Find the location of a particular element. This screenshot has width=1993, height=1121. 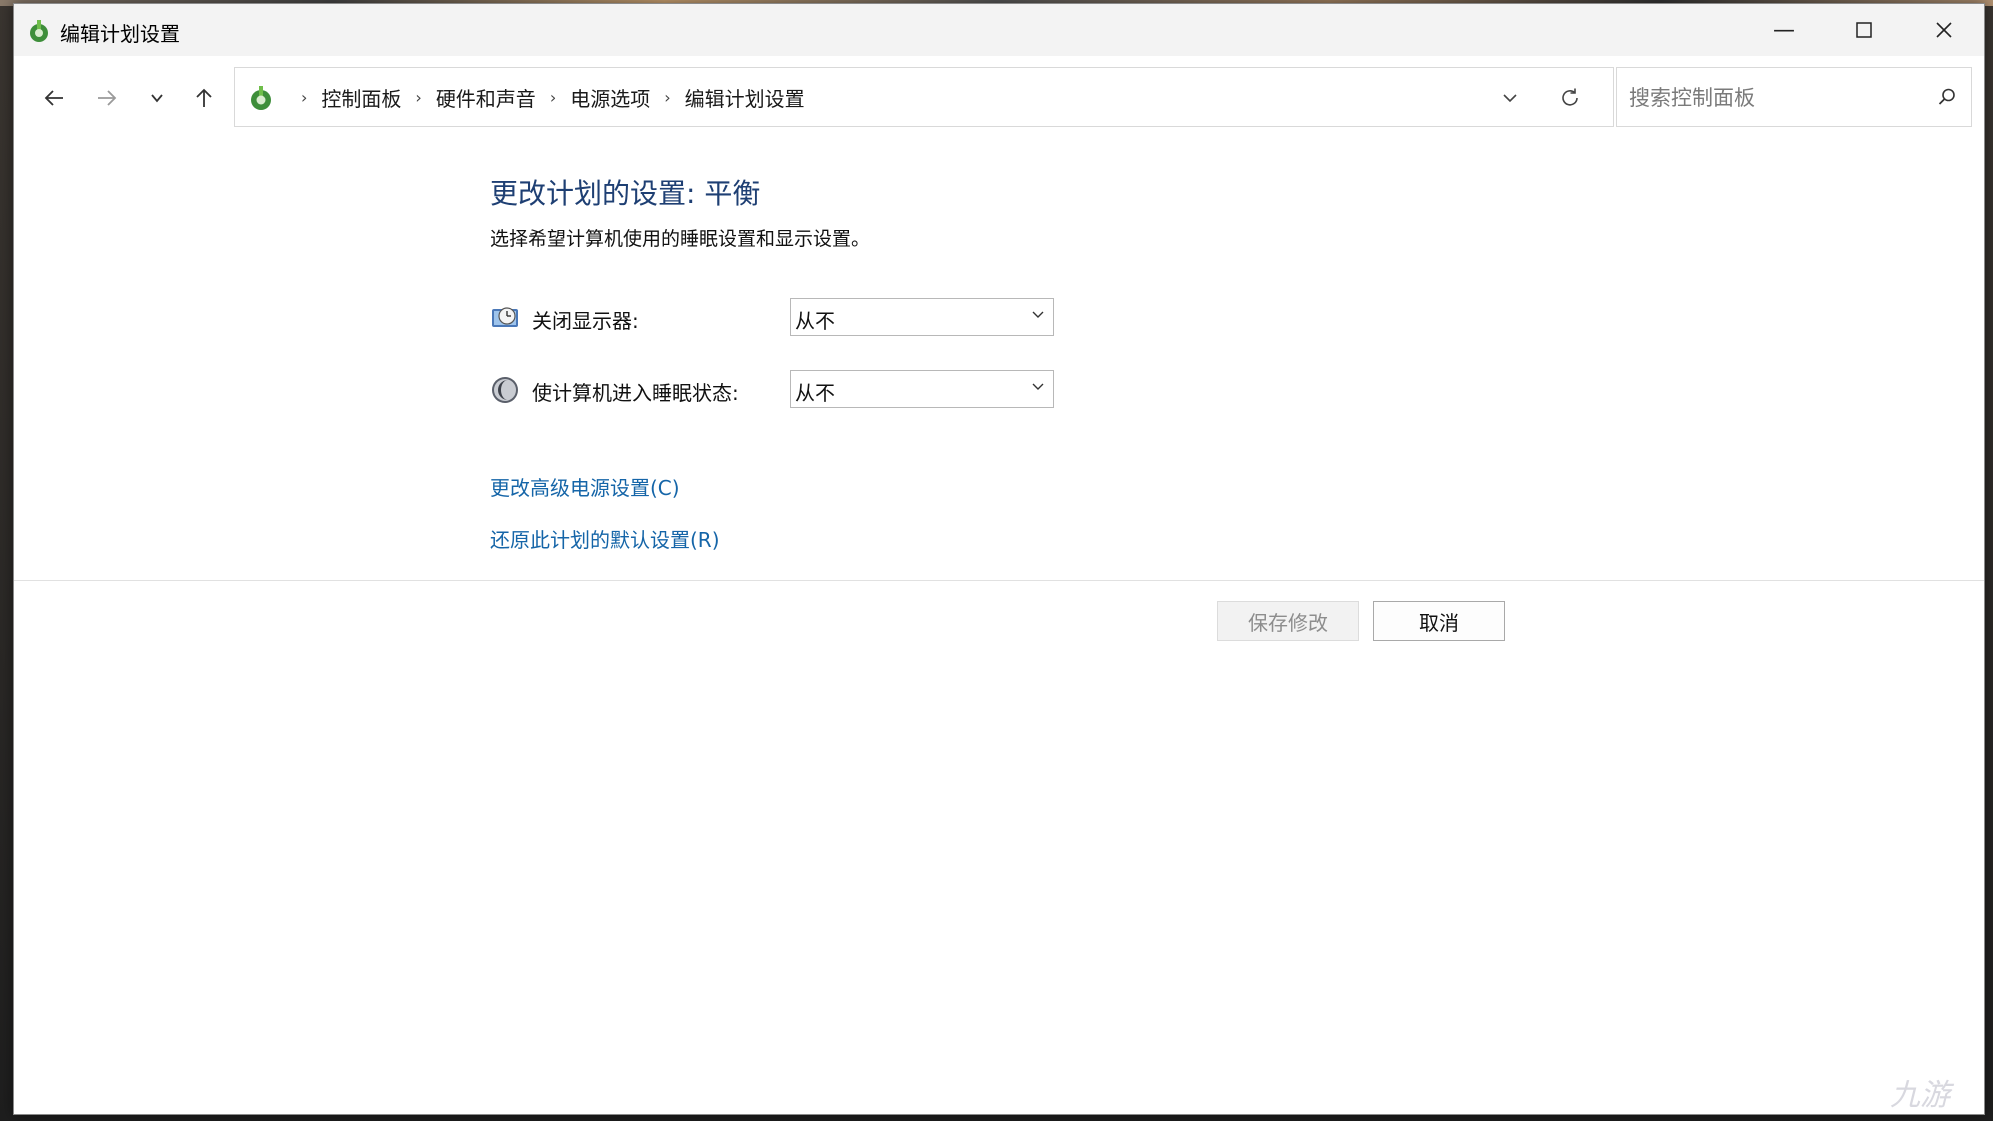

sleep-label: 使计算机进入睡眠状态: is located at coordinates (635, 393).